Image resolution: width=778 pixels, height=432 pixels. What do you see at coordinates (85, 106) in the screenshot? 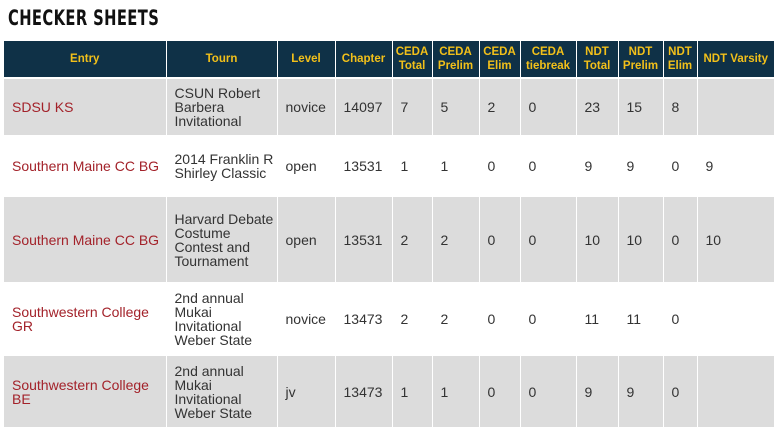
I see `entry-link: SDSU KS` at bounding box center [85, 106].